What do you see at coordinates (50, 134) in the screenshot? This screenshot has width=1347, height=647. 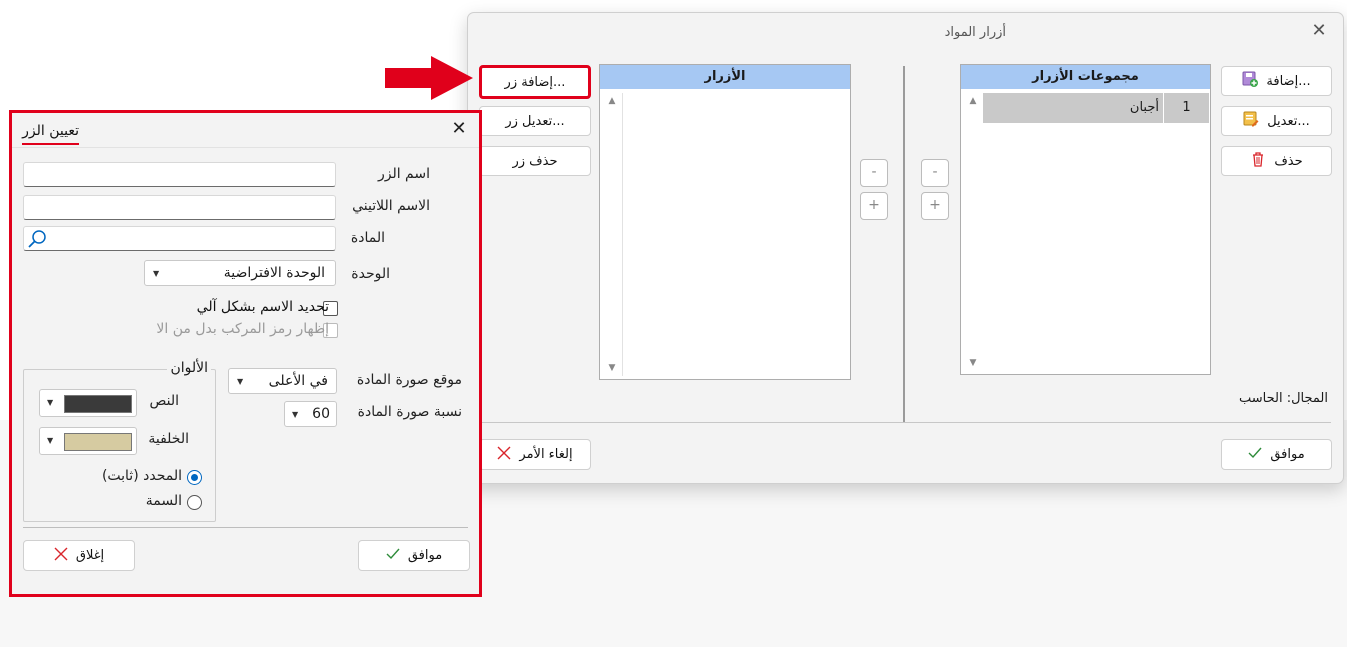 I see `dialog-title: تعيين الزر` at bounding box center [50, 134].